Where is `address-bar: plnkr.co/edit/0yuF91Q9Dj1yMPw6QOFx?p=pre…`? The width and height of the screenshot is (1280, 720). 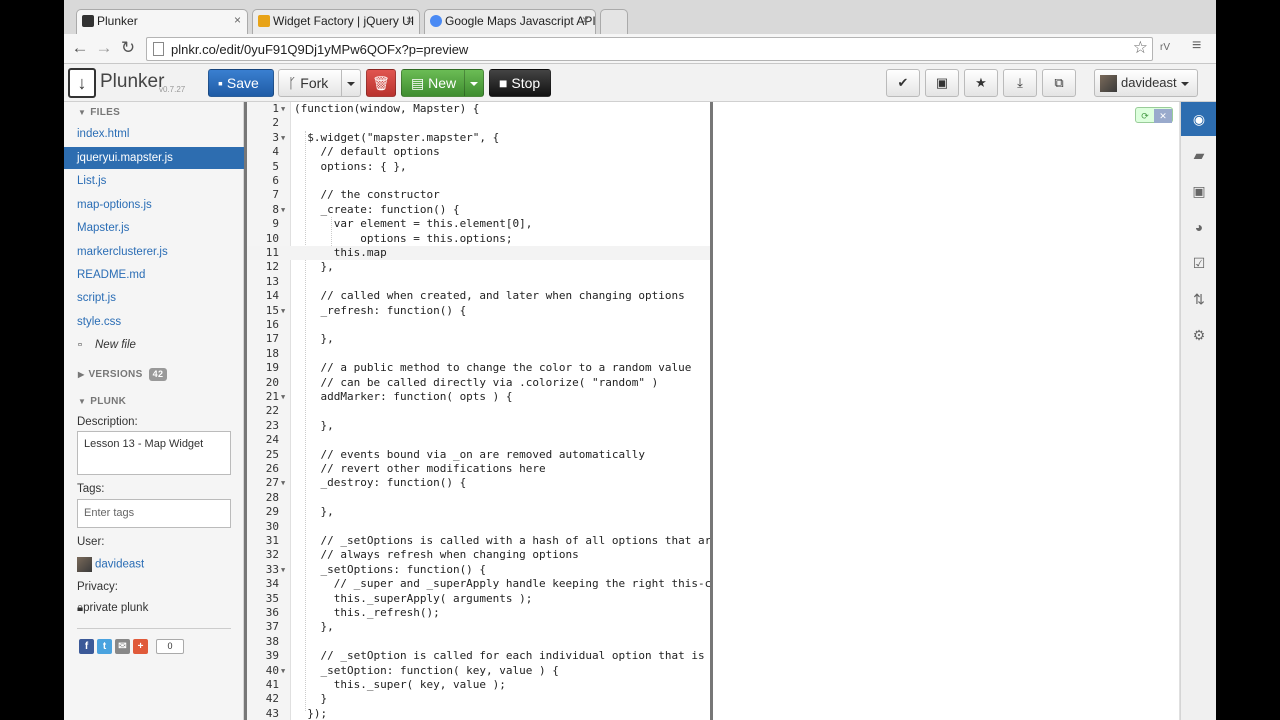
address-bar: plnkr.co/edit/0yuF91Q9Dj1yMPw6QOFx?p=pre… is located at coordinates (649, 49).